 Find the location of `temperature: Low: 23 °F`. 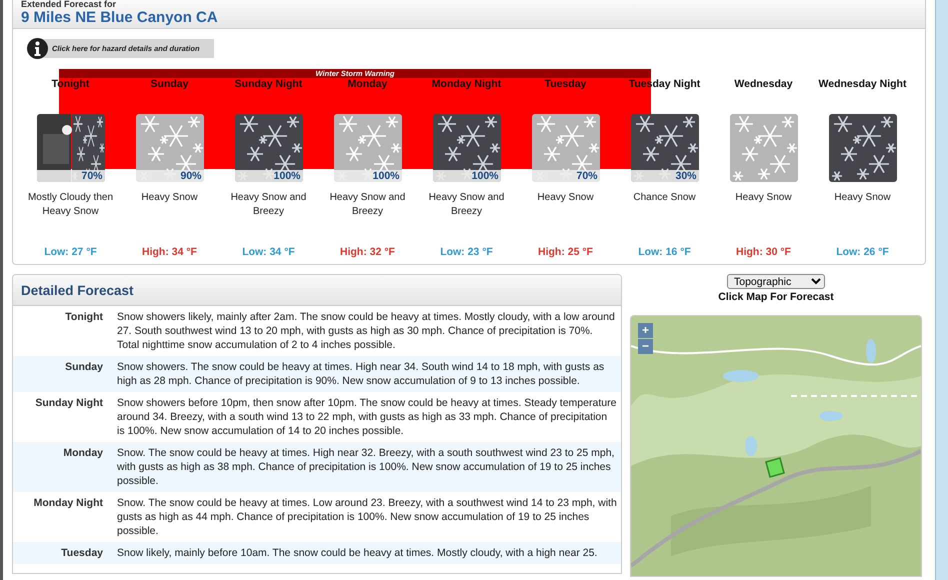

temperature: Low: 23 °F is located at coordinates (466, 252).